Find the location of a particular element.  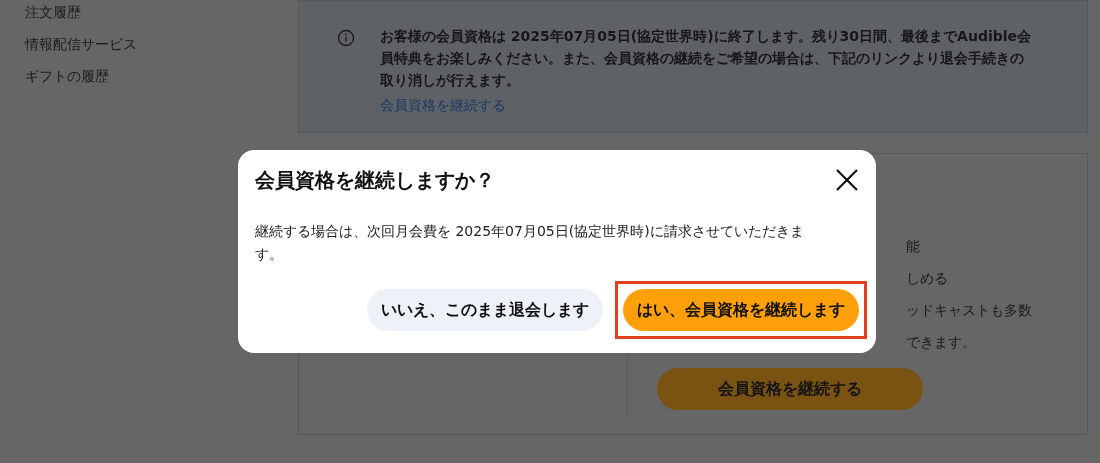

confirm-button: はい、会員資格を継続します is located at coordinates (741, 310).